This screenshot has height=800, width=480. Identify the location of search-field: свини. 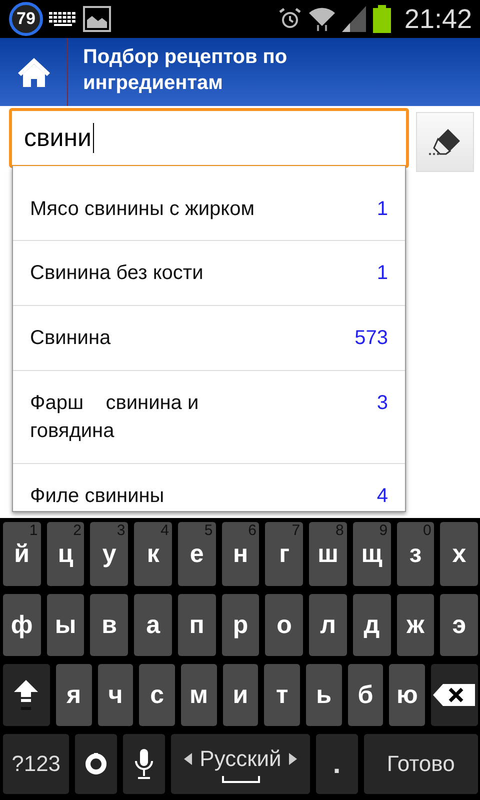
(209, 138).